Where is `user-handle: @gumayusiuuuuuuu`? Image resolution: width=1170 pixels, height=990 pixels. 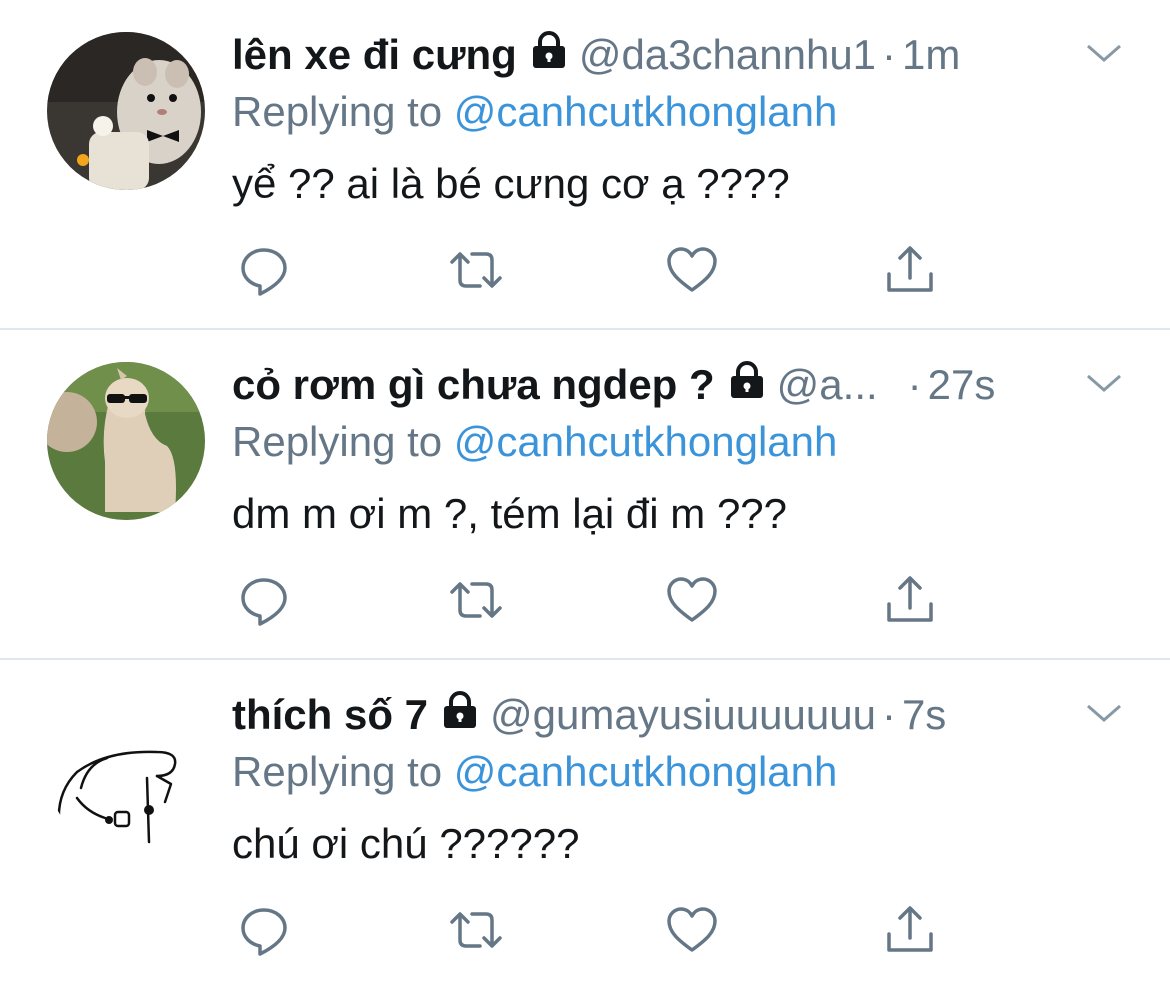 user-handle: @gumayusiuuuuuuu is located at coordinates (683, 715).